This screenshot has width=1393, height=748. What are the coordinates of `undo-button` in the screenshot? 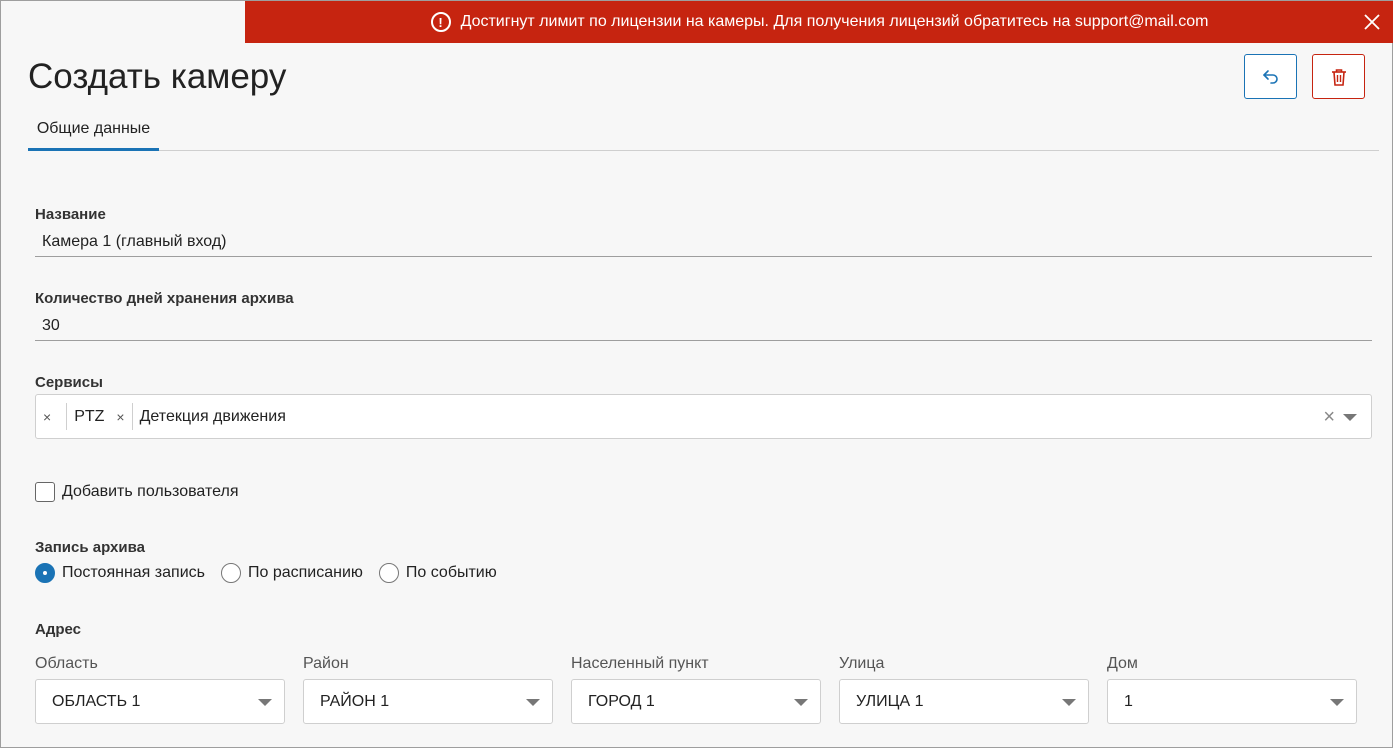 It's located at (1270, 76).